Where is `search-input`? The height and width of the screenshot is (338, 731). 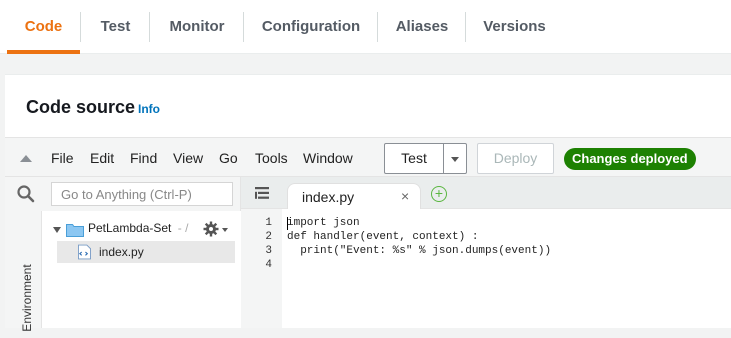 search-input is located at coordinates (142, 194).